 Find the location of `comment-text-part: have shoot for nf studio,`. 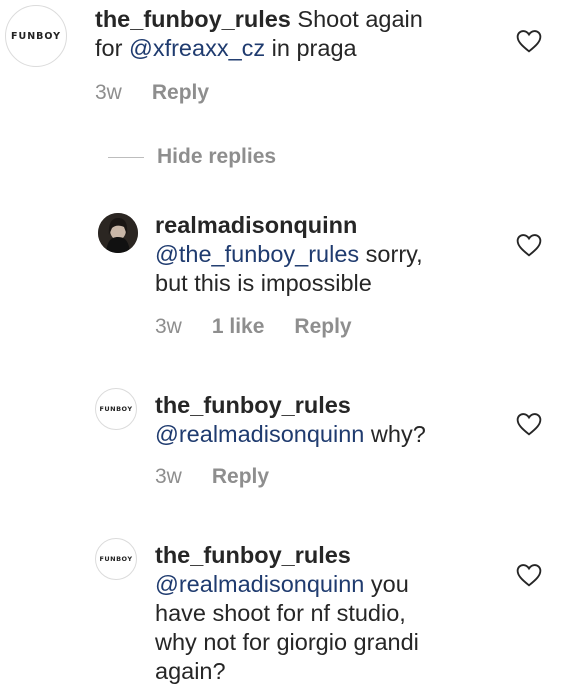

comment-text-part: have shoot for nf studio, is located at coordinates (280, 613).